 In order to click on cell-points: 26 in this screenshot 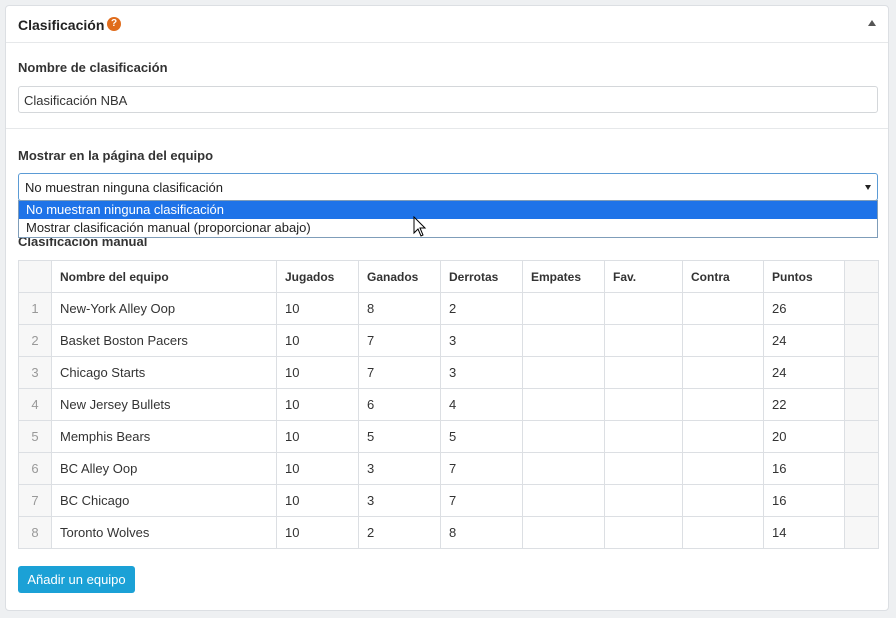, I will do `click(804, 308)`.